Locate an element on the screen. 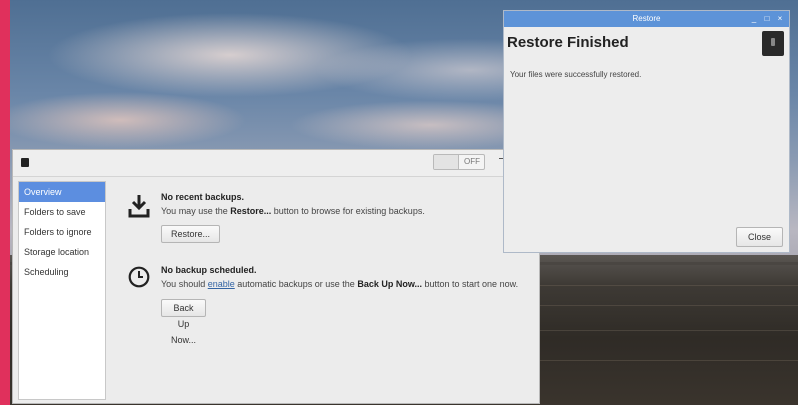 The height and width of the screenshot is (405, 798). close-icon: × is located at coordinates (780, 18).